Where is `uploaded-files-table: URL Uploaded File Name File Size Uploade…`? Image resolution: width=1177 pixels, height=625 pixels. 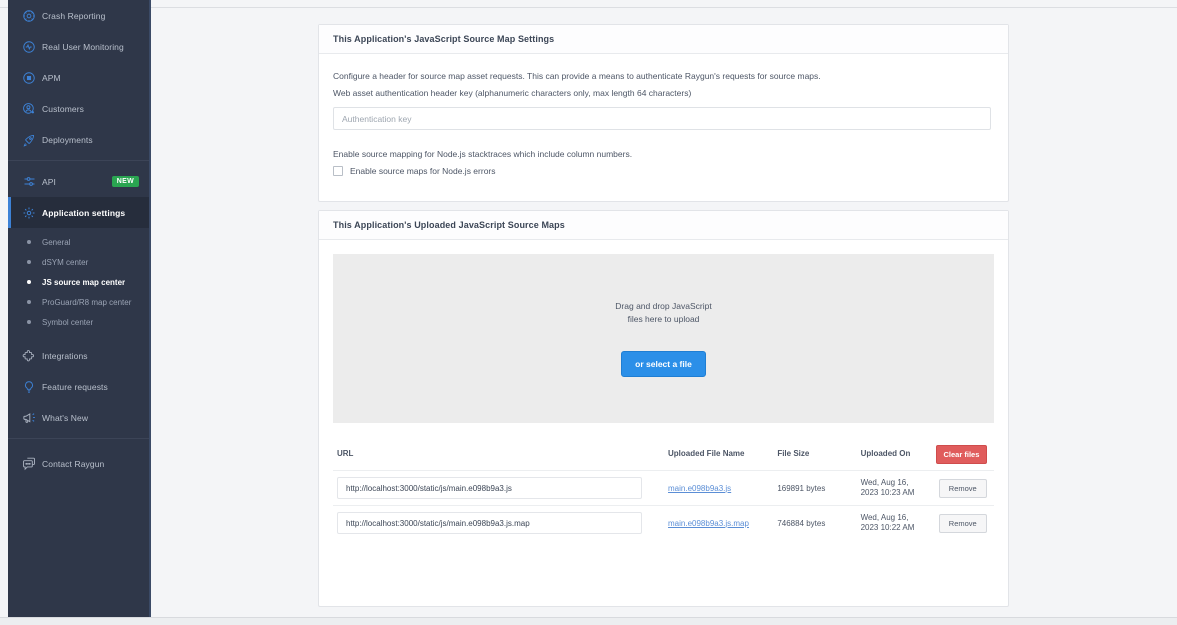
uploaded-files-table: URL Uploaded File Name File Size Uploade… is located at coordinates (663, 492).